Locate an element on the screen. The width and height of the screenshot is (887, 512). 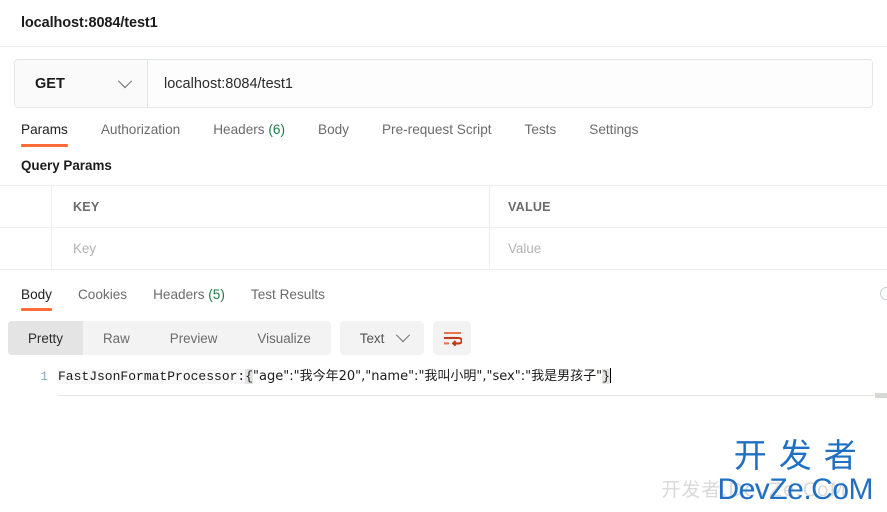
format-segmented-control: Pretty Raw Preview Visualize is located at coordinates (169, 338).